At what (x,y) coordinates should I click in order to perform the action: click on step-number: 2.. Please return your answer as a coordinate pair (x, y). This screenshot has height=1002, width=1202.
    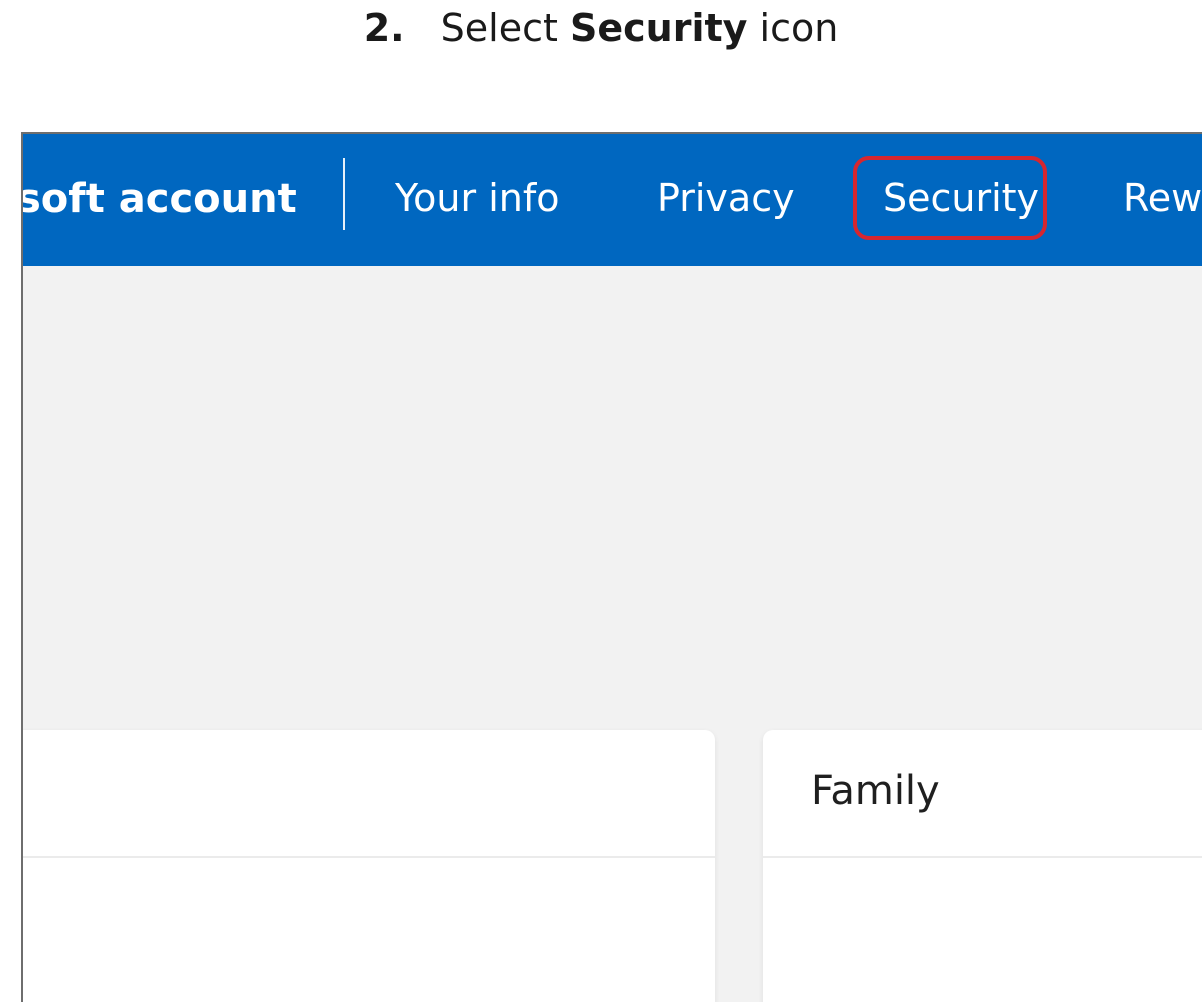
    Looking at the image, I should click on (384, 28).